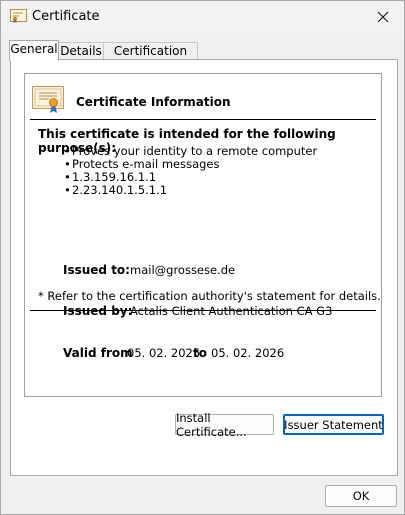 This screenshot has width=405, height=515. What do you see at coordinates (200, 353) in the screenshot?
I see `valid-to-label: to` at bounding box center [200, 353].